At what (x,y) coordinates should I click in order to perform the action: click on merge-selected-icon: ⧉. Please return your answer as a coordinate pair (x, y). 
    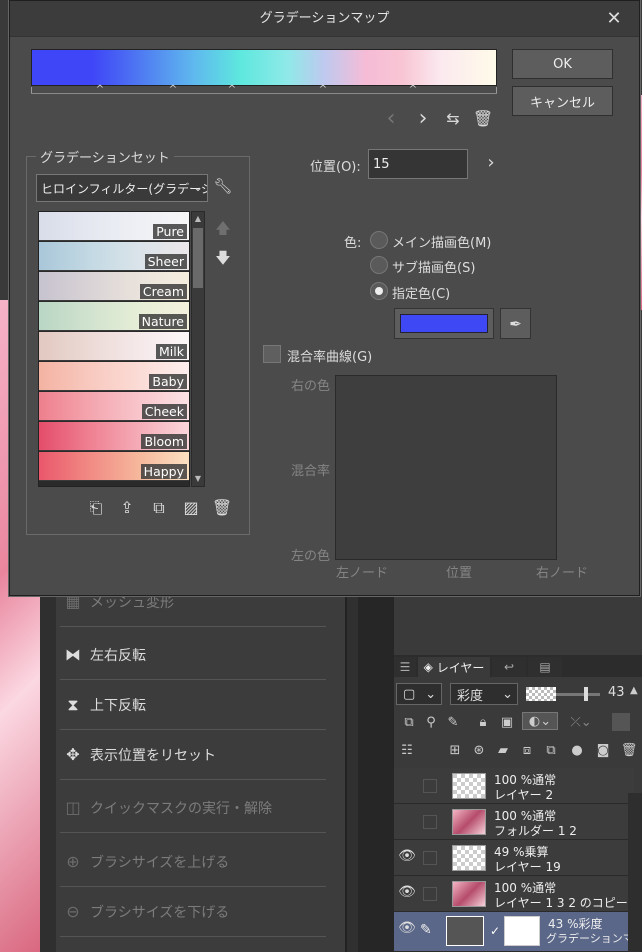
    Looking at the image, I should click on (551, 750).